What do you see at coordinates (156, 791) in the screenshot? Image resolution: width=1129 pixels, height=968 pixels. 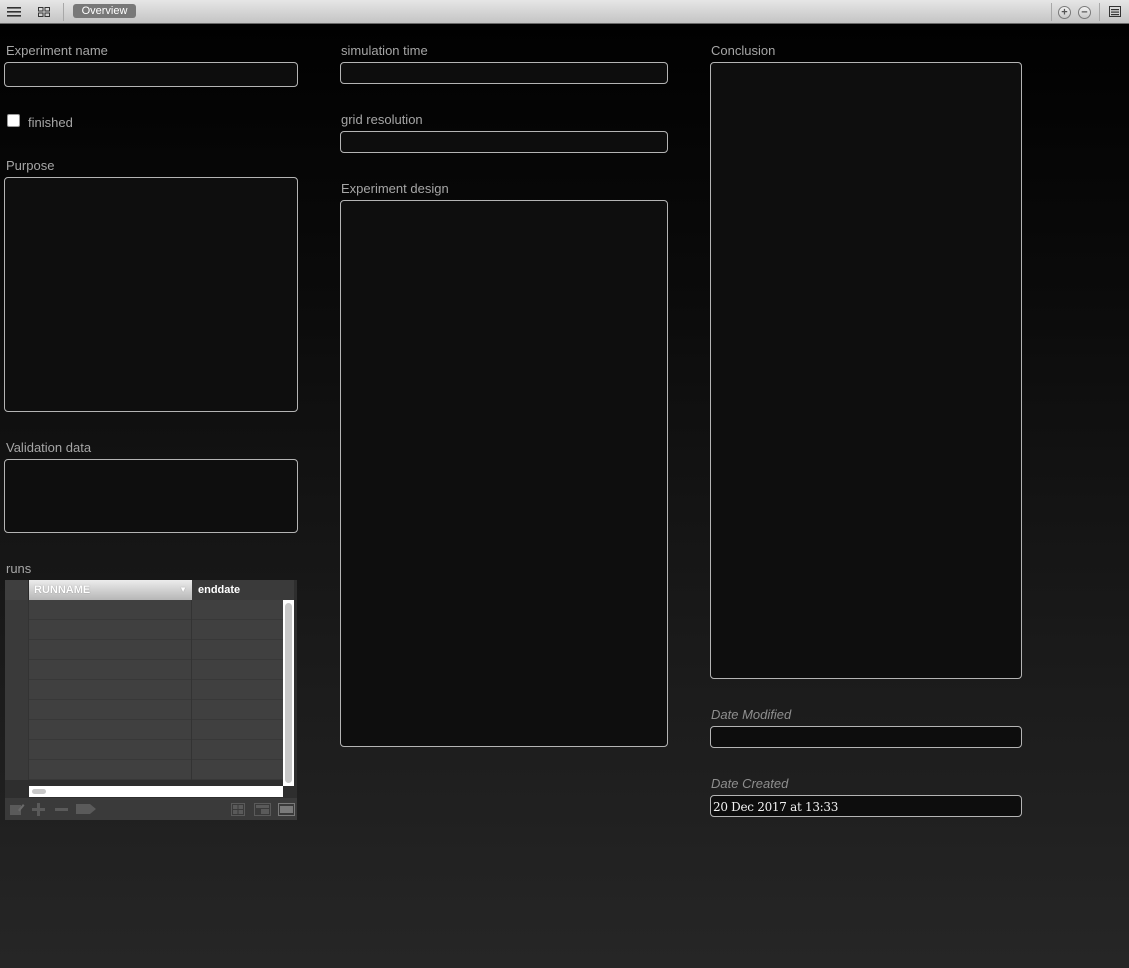 I see `horizontal-scrollbar` at bounding box center [156, 791].